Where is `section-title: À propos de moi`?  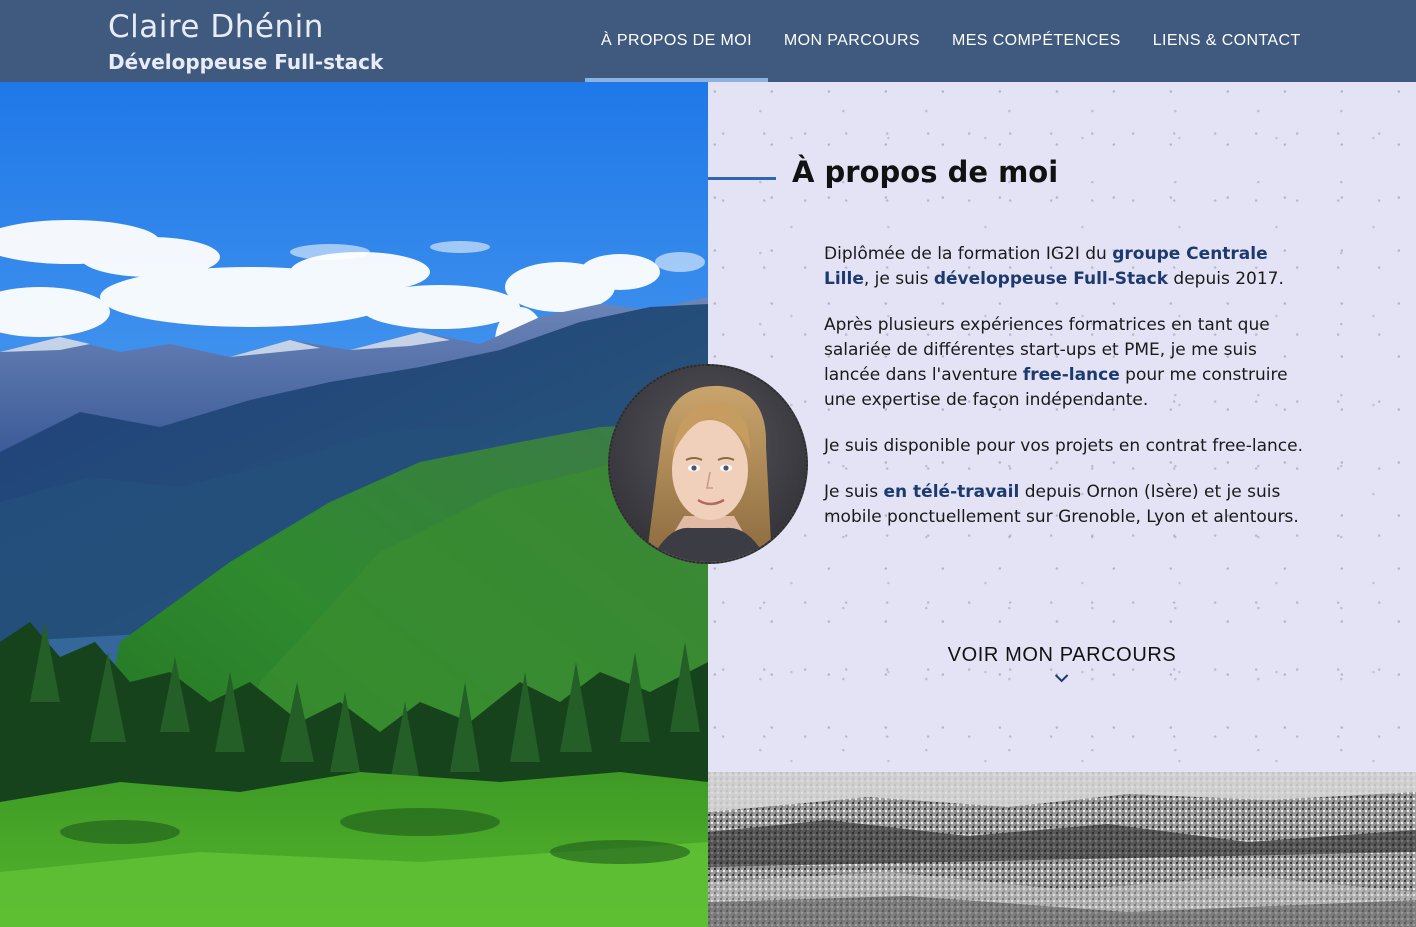 section-title: À propos de moi is located at coordinates (925, 172).